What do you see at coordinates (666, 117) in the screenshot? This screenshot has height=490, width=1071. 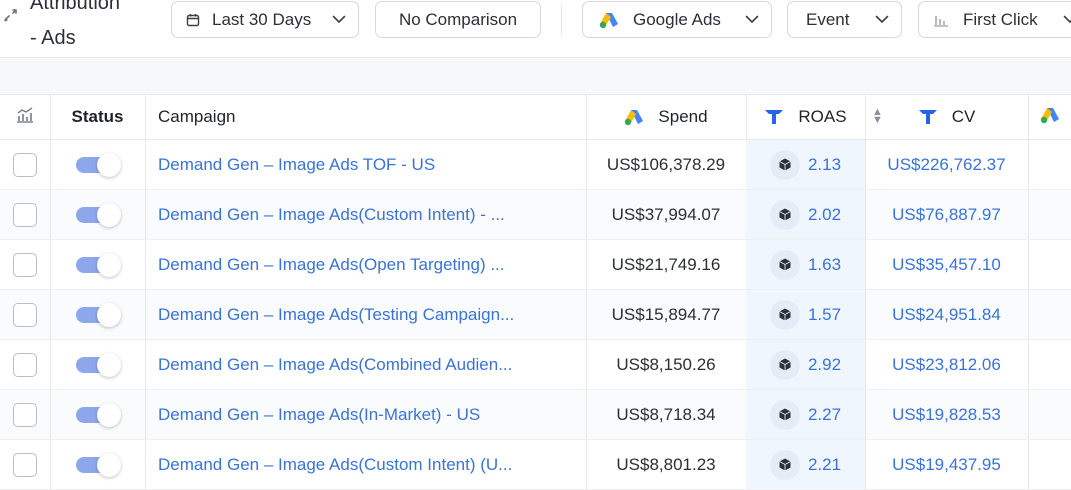 I see `column-header-spend: Spend` at bounding box center [666, 117].